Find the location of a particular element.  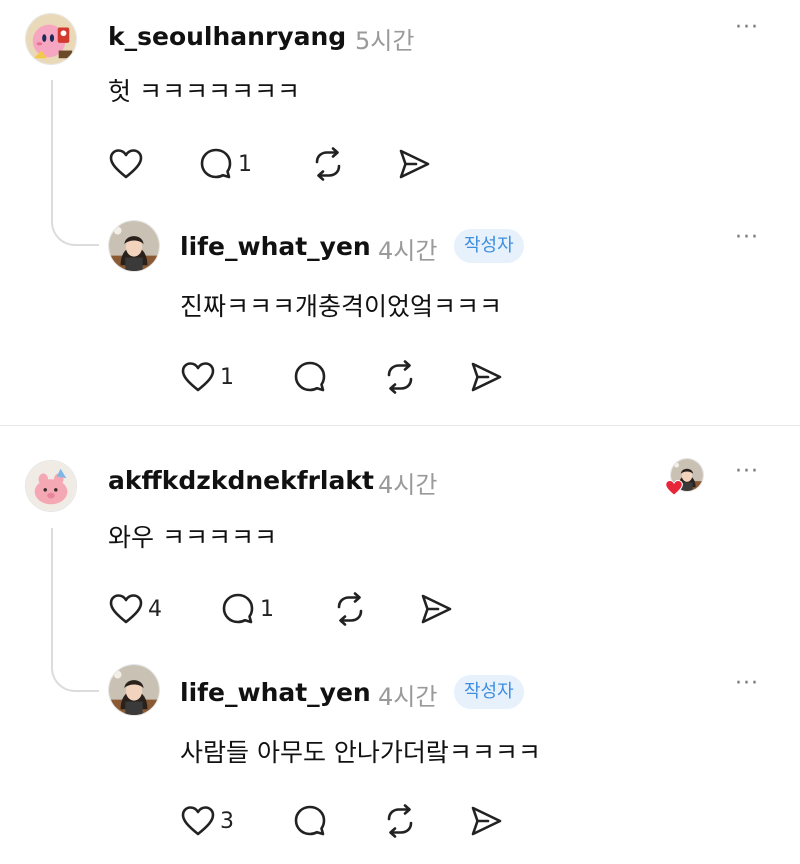

like-button: 4 is located at coordinates (135, 609).